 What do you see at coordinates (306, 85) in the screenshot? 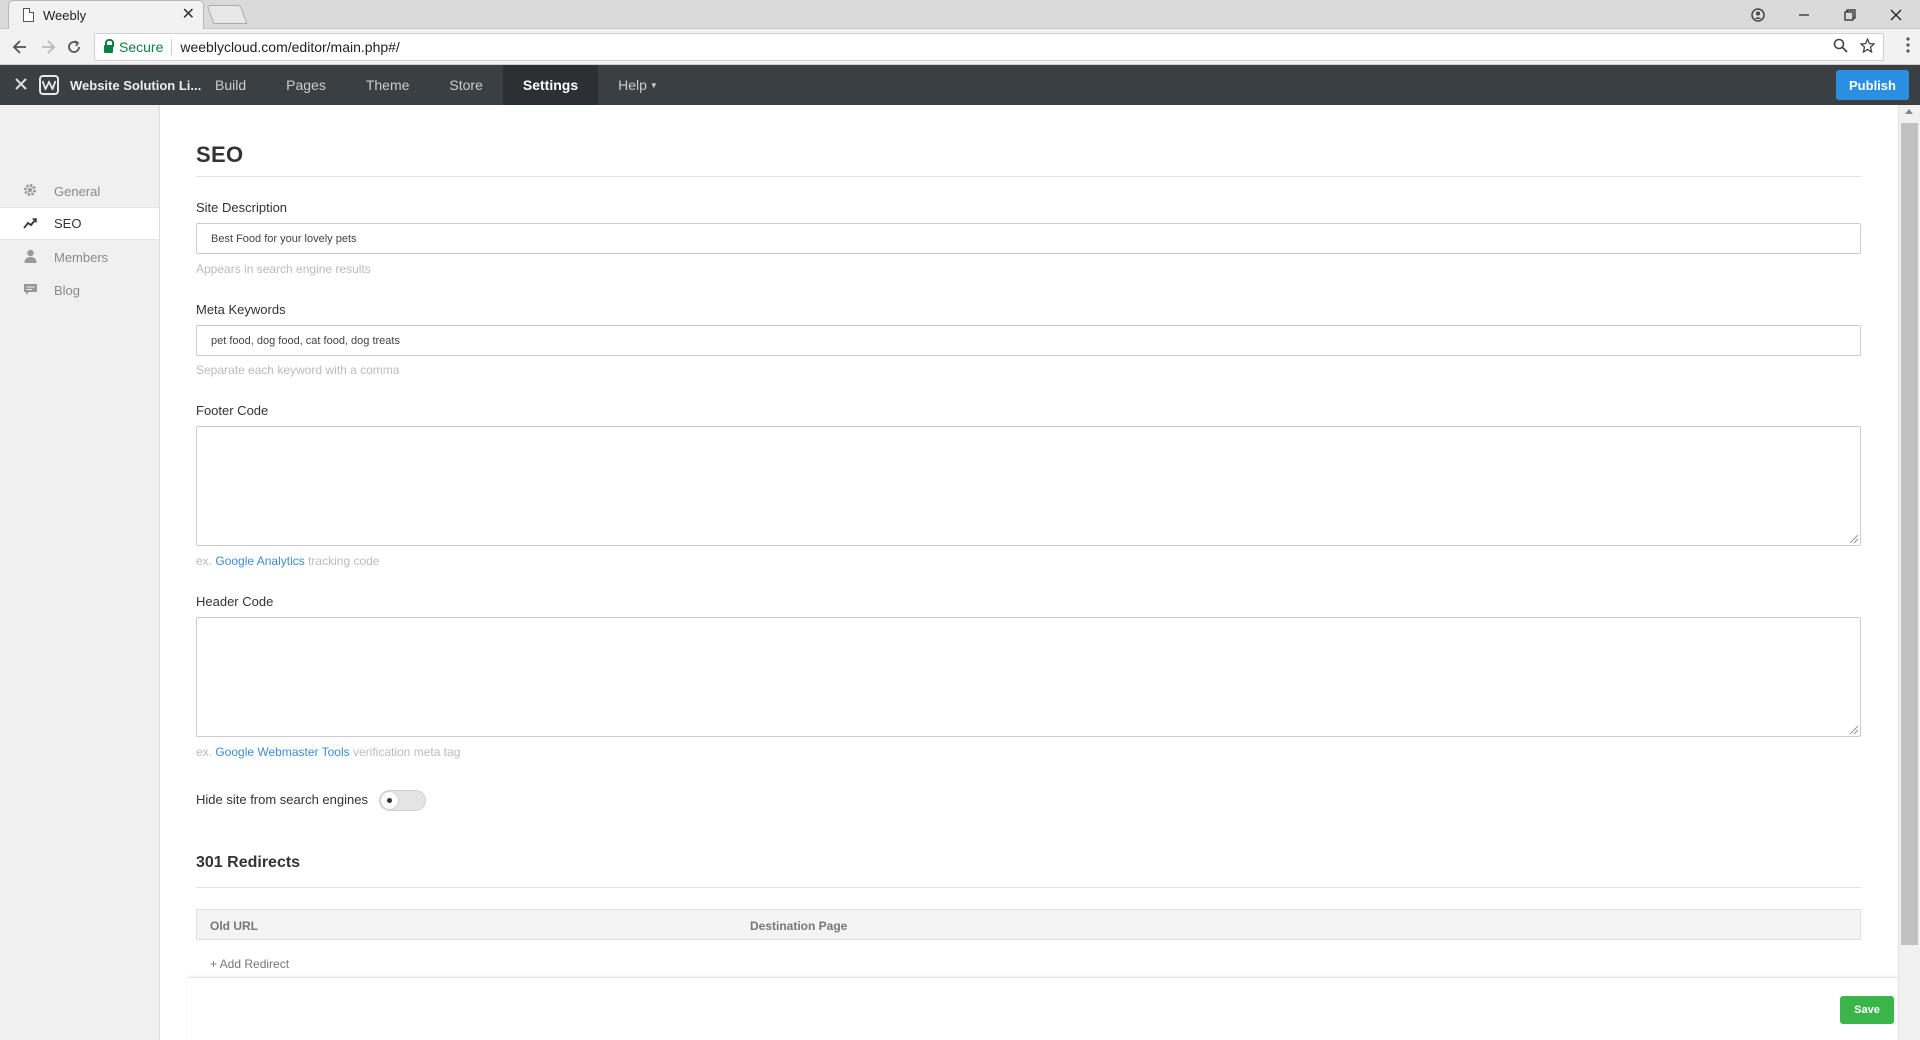
I see `nav-pages: Pages` at bounding box center [306, 85].